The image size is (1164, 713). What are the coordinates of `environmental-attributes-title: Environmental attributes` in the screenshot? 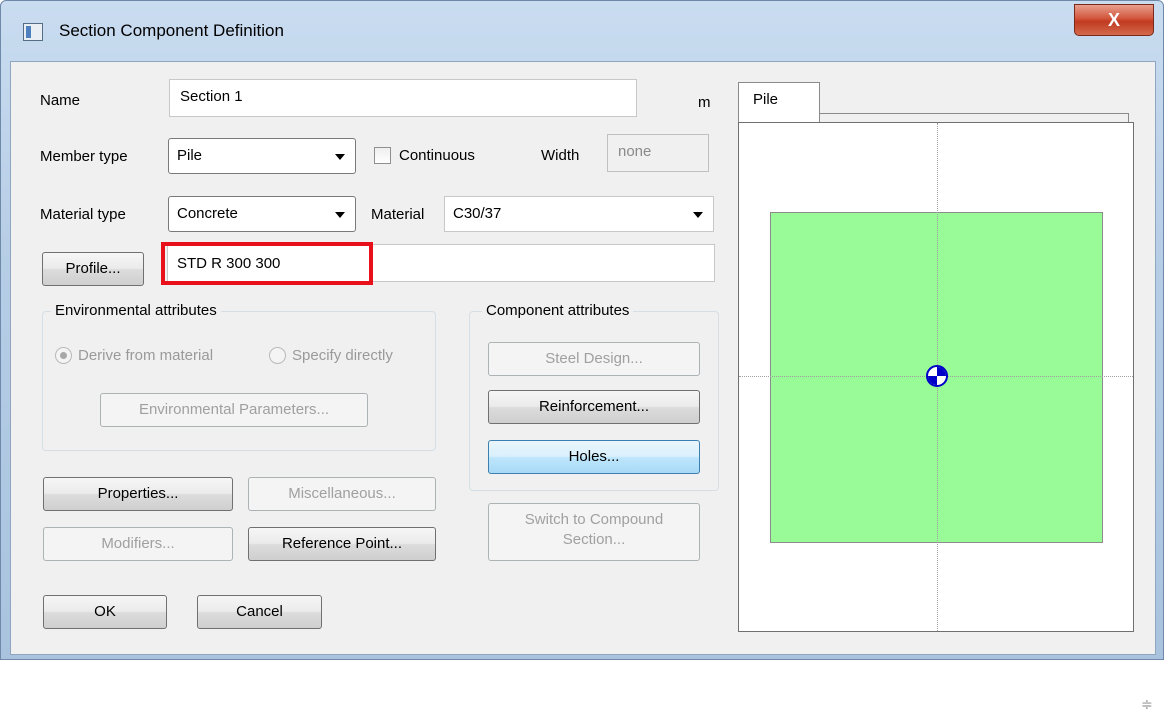 It's located at (136, 310).